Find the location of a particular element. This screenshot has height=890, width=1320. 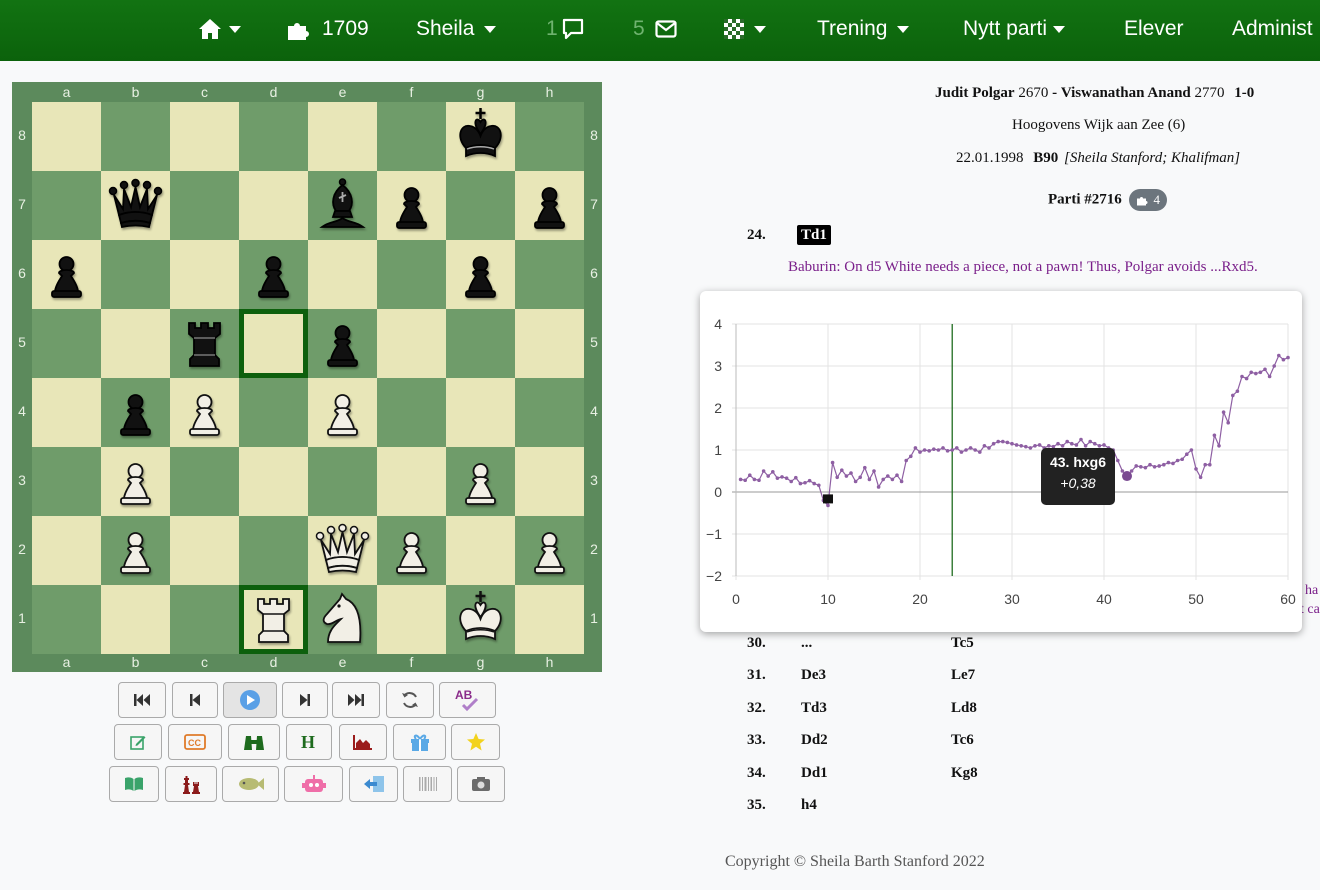

history-button: H is located at coordinates (309, 742).